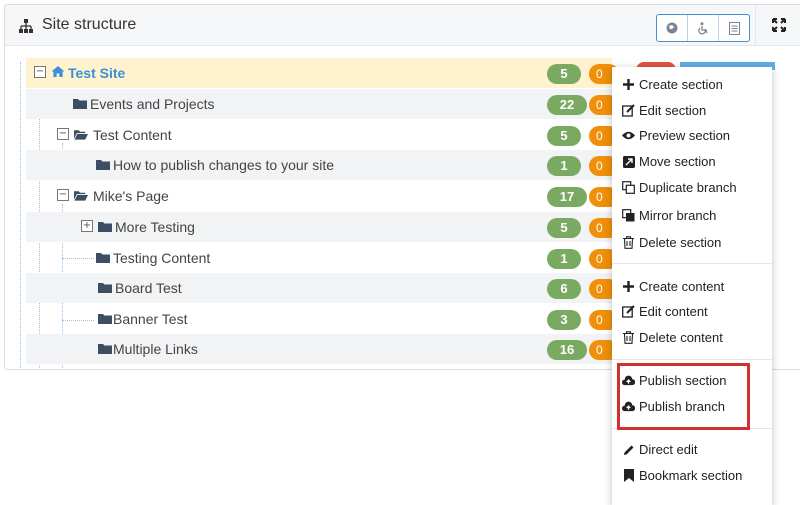 The image size is (800, 505). What do you see at coordinates (319, 258) in the screenshot?
I see `tree-row: Testing Content 1` at bounding box center [319, 258].